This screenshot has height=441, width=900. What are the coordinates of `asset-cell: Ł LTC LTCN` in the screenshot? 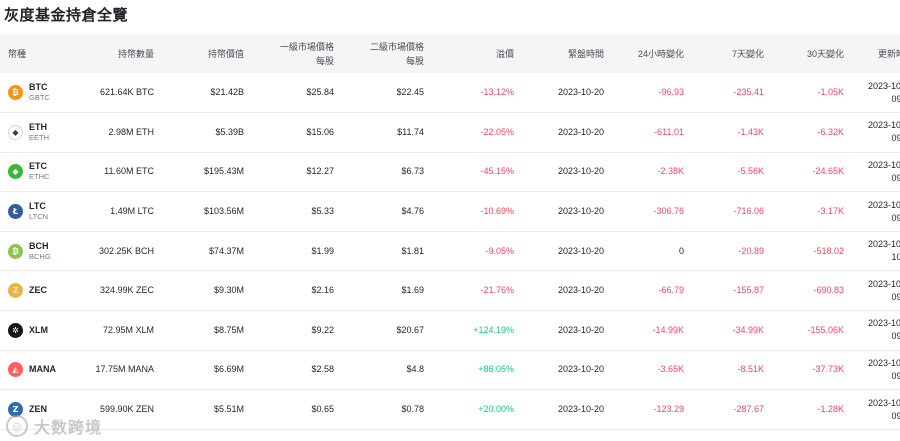 It's located at (40, 212).